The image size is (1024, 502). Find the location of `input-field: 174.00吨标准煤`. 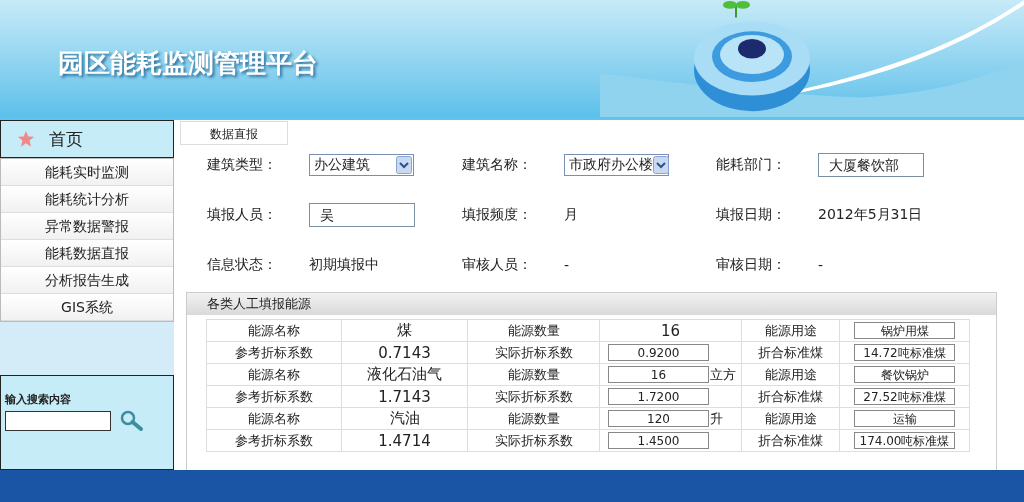

input-field: 174.00吨标准煤 is located at coordinates (904, 440).